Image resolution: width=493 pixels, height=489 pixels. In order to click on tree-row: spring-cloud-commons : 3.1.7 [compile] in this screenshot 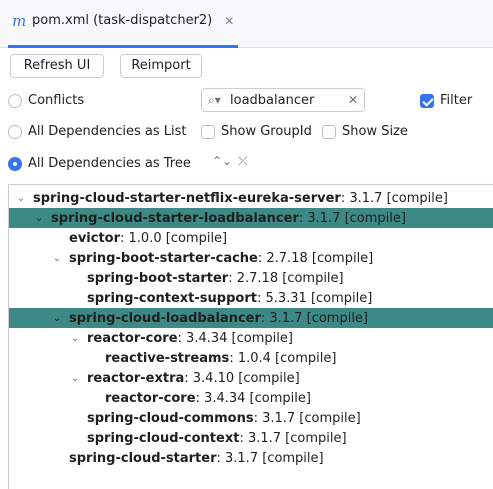, I will do `click(251, 418)`.